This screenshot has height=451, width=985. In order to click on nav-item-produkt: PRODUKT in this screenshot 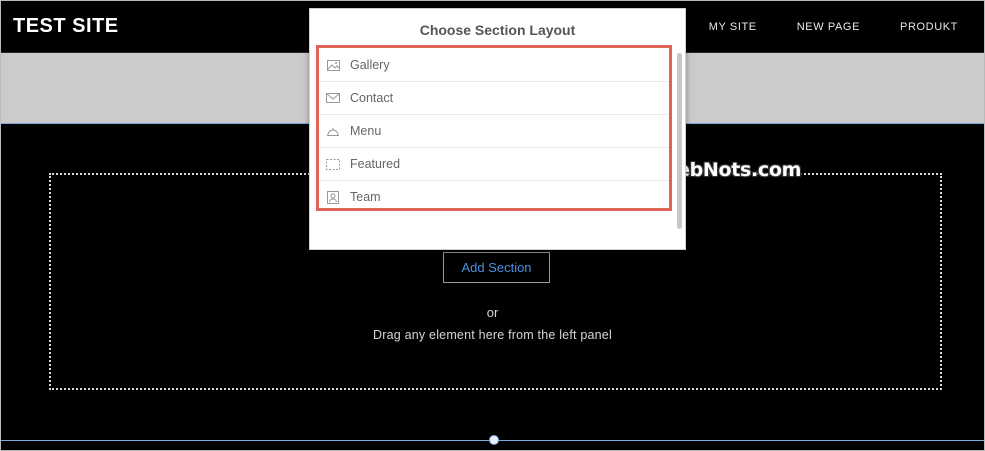, I will do `click(929, 27)`.